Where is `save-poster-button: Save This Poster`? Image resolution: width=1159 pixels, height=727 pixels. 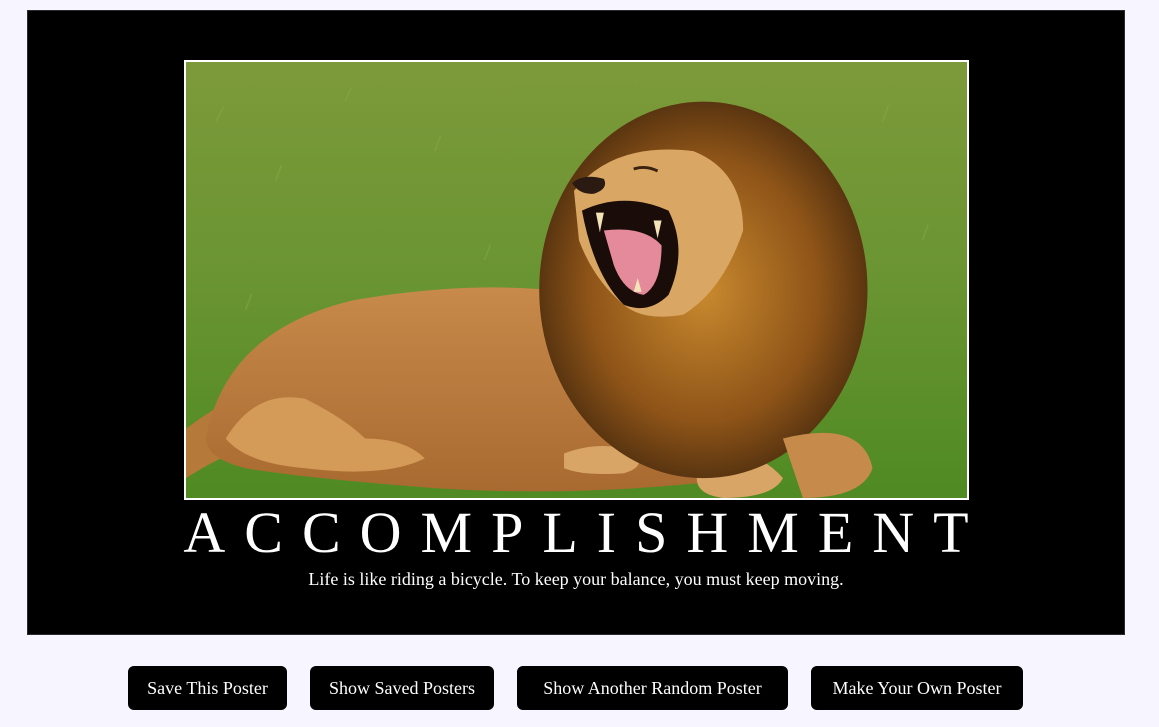 save-poster-button: Save This Poster is located at coordinates (207, 688).